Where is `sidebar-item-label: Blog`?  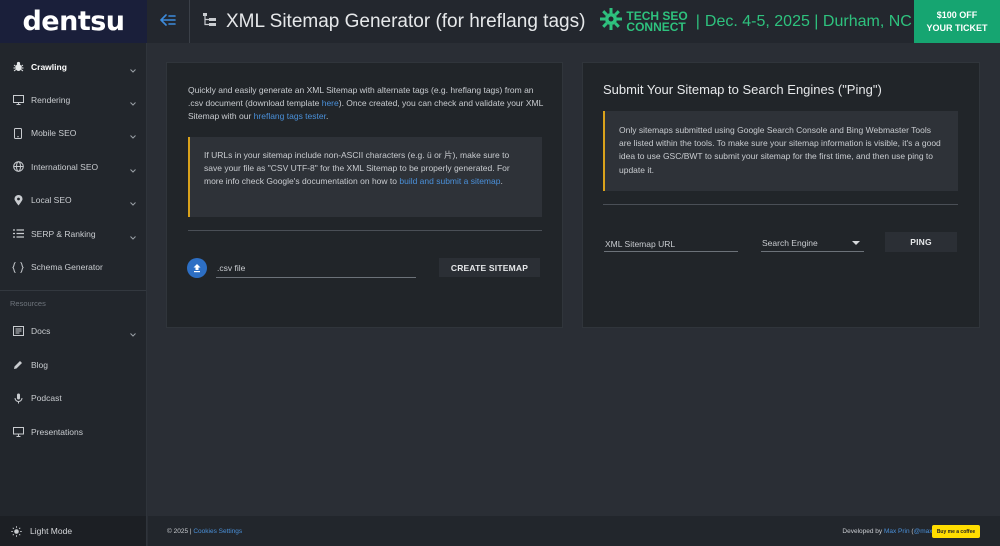 sidebar-item-label: Blog is located at coordinates (40, 364).